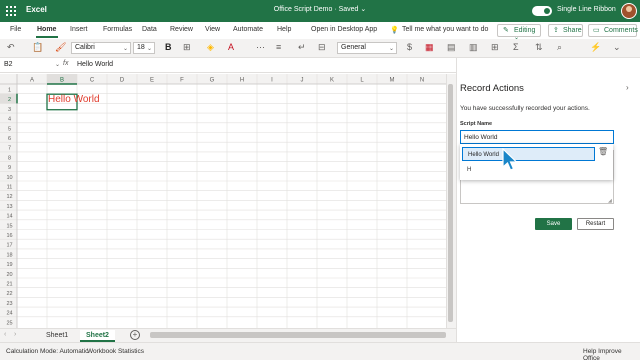  I want to click on script-name-input: Hello World, so click(537, 137).